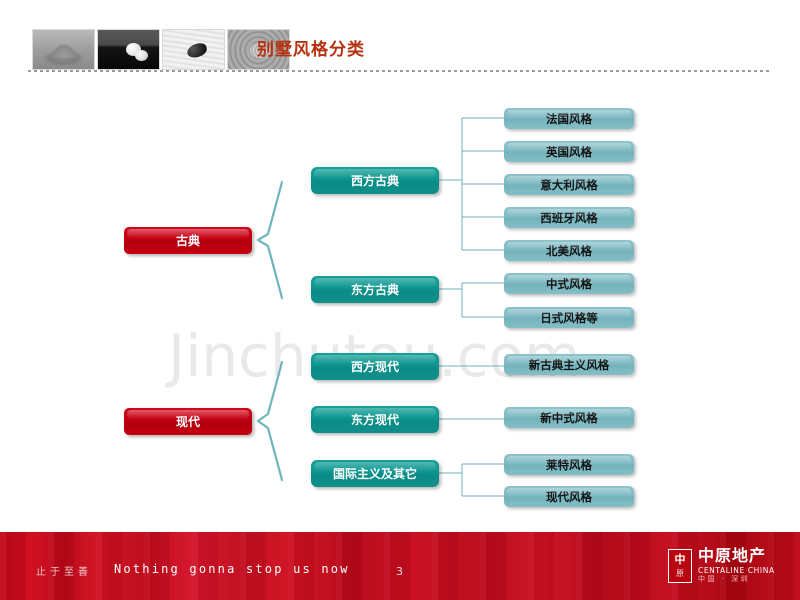 The width and height of the screenshot is (800, 600). I want to click on node-new-chinese: 新中式风格, so click(569, 417).